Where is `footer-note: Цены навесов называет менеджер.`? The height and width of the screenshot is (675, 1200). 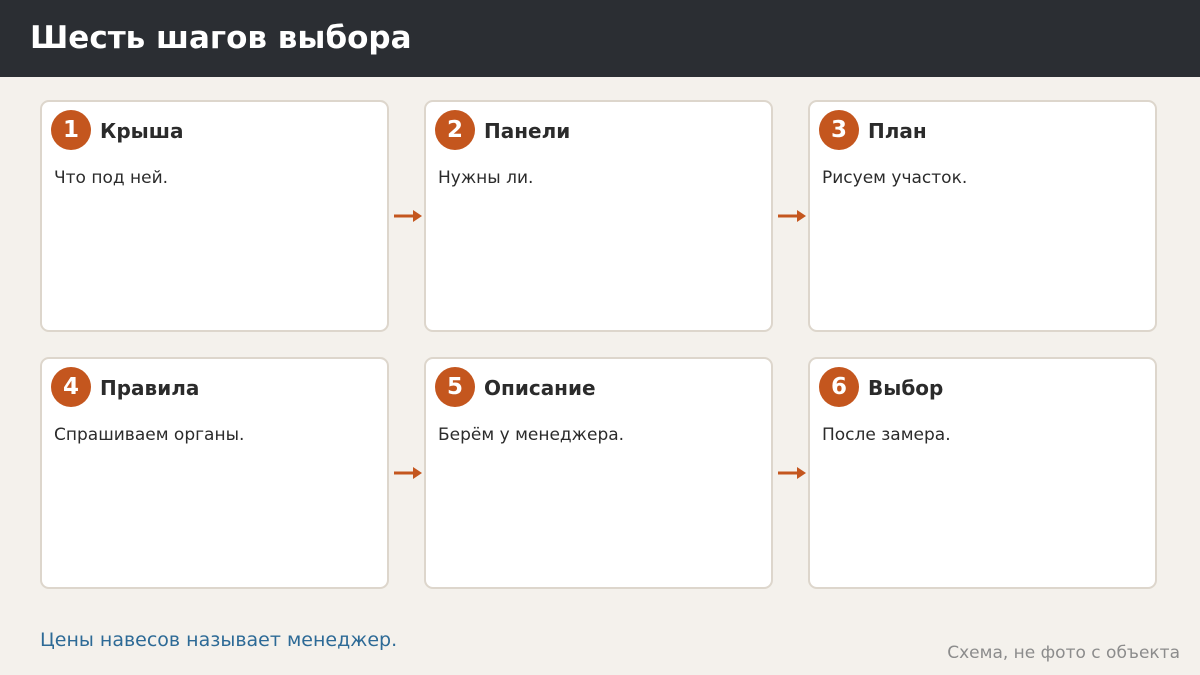
footer-note: Цены навесов называет менеджер. is located at coordinates (219, 640).